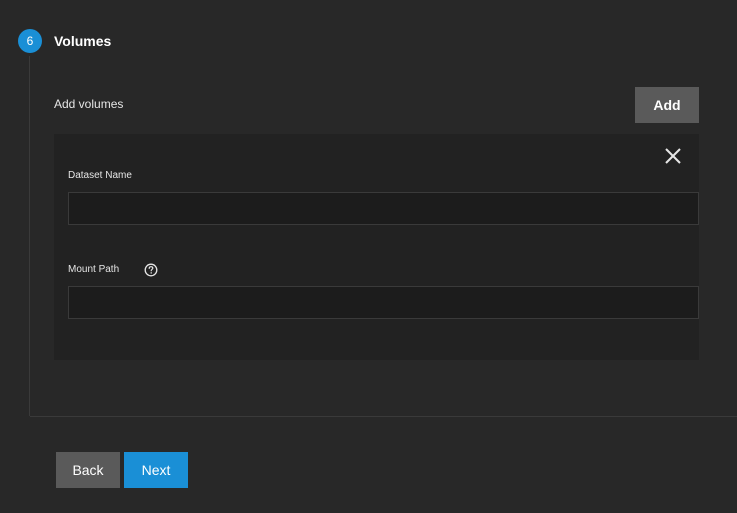 The height and width of the screenshot is (513, 737). I want to click on back-button: Back, so click(88, 470).